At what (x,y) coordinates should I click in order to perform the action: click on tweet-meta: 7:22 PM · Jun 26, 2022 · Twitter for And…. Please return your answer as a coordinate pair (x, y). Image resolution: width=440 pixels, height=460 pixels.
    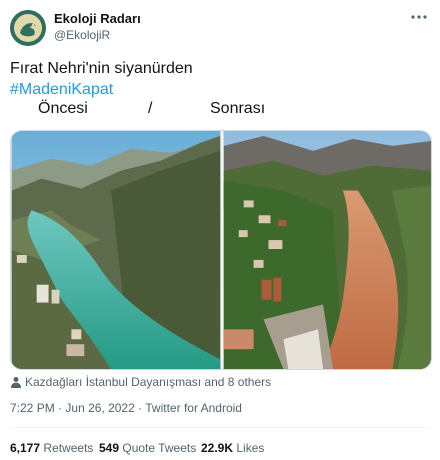
    Looking at the image, I should click on (220, 408).